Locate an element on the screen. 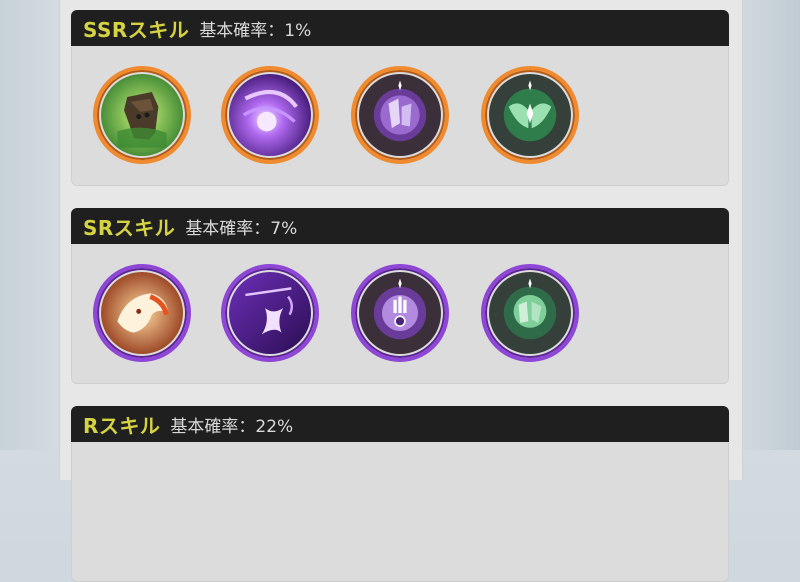 Image resolution: width=800 pixels, height=582 pixels. section-header: SRスキル 基本確率：7% is located at coordinates (400, 226).